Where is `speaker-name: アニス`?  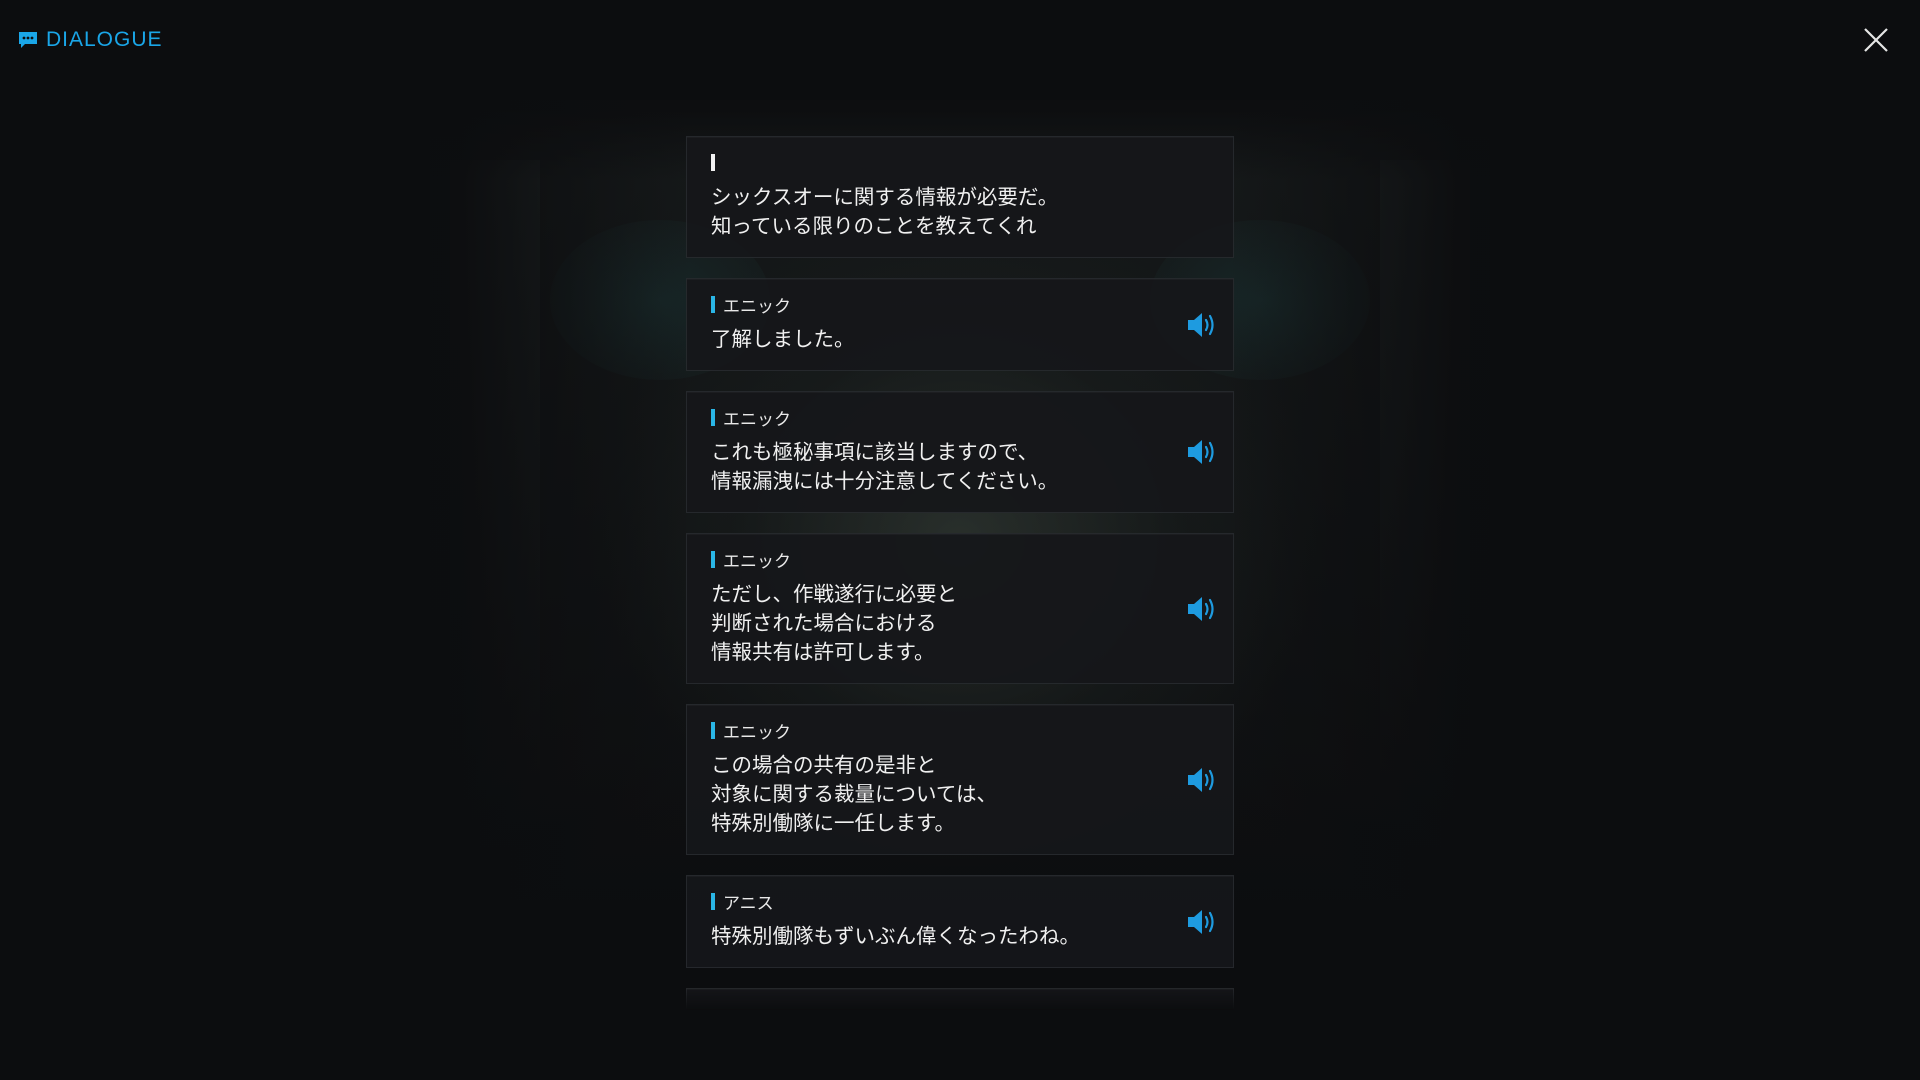 speaker-name: アニス is located at coordinates (748, 903).